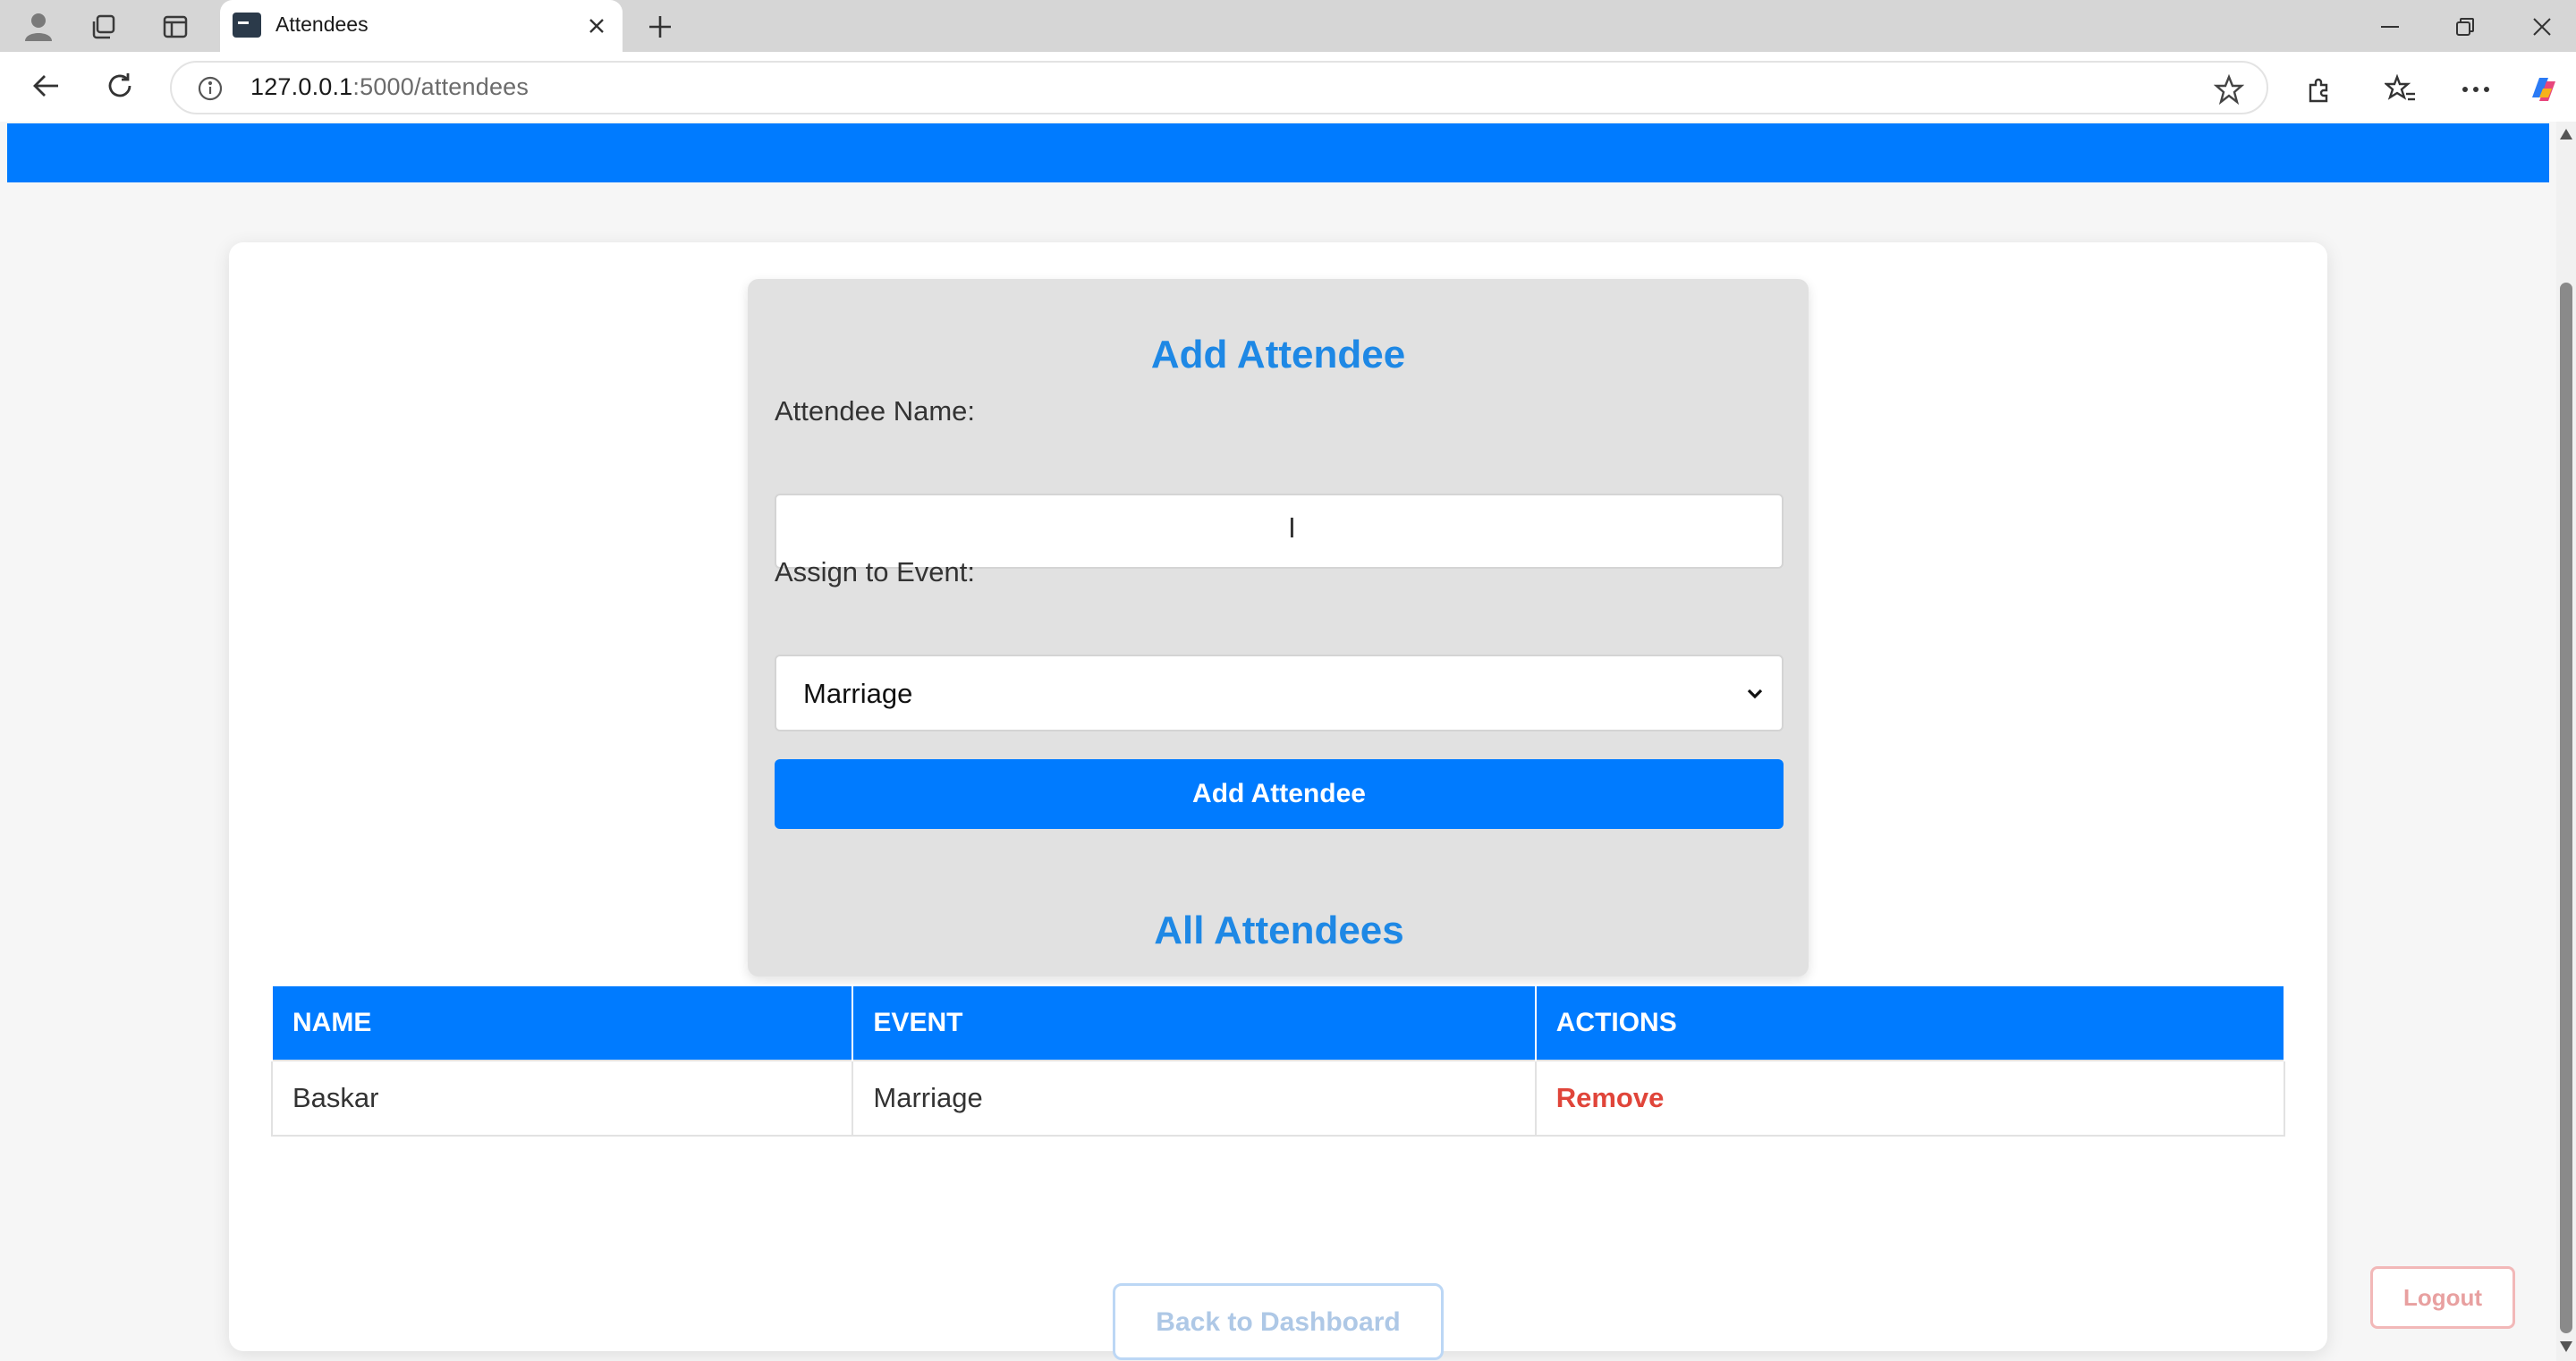 This screenshot has height=1361, width=2576. I want to click on column-header-event: EVENT, so click(1194, 1023).